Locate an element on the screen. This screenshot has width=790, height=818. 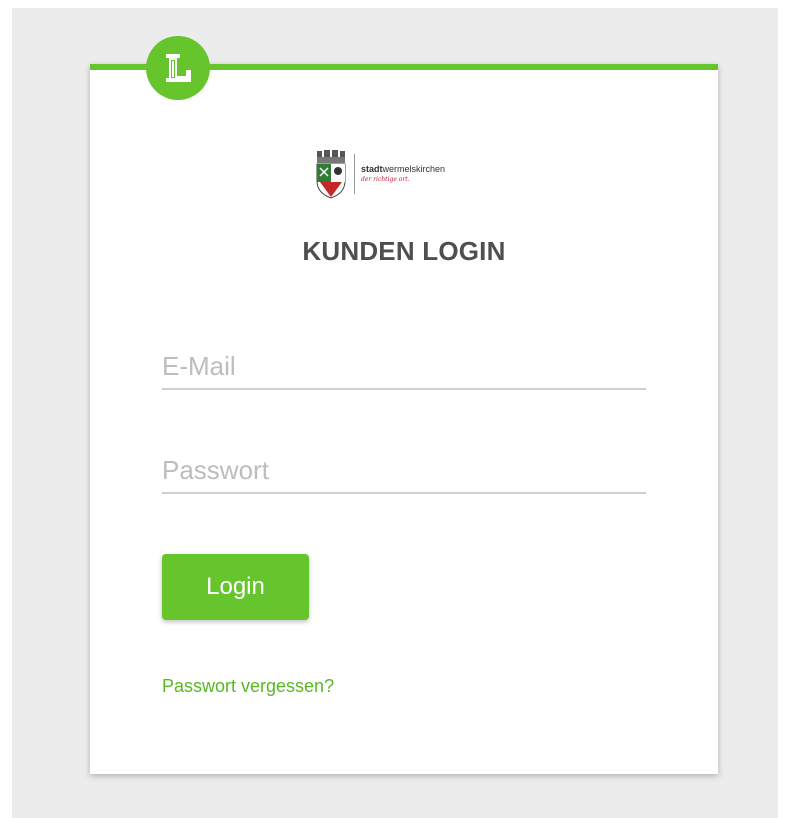
logo-text: stadtwermelskirchen der richtige ort. is located at coordinates (403, 174).